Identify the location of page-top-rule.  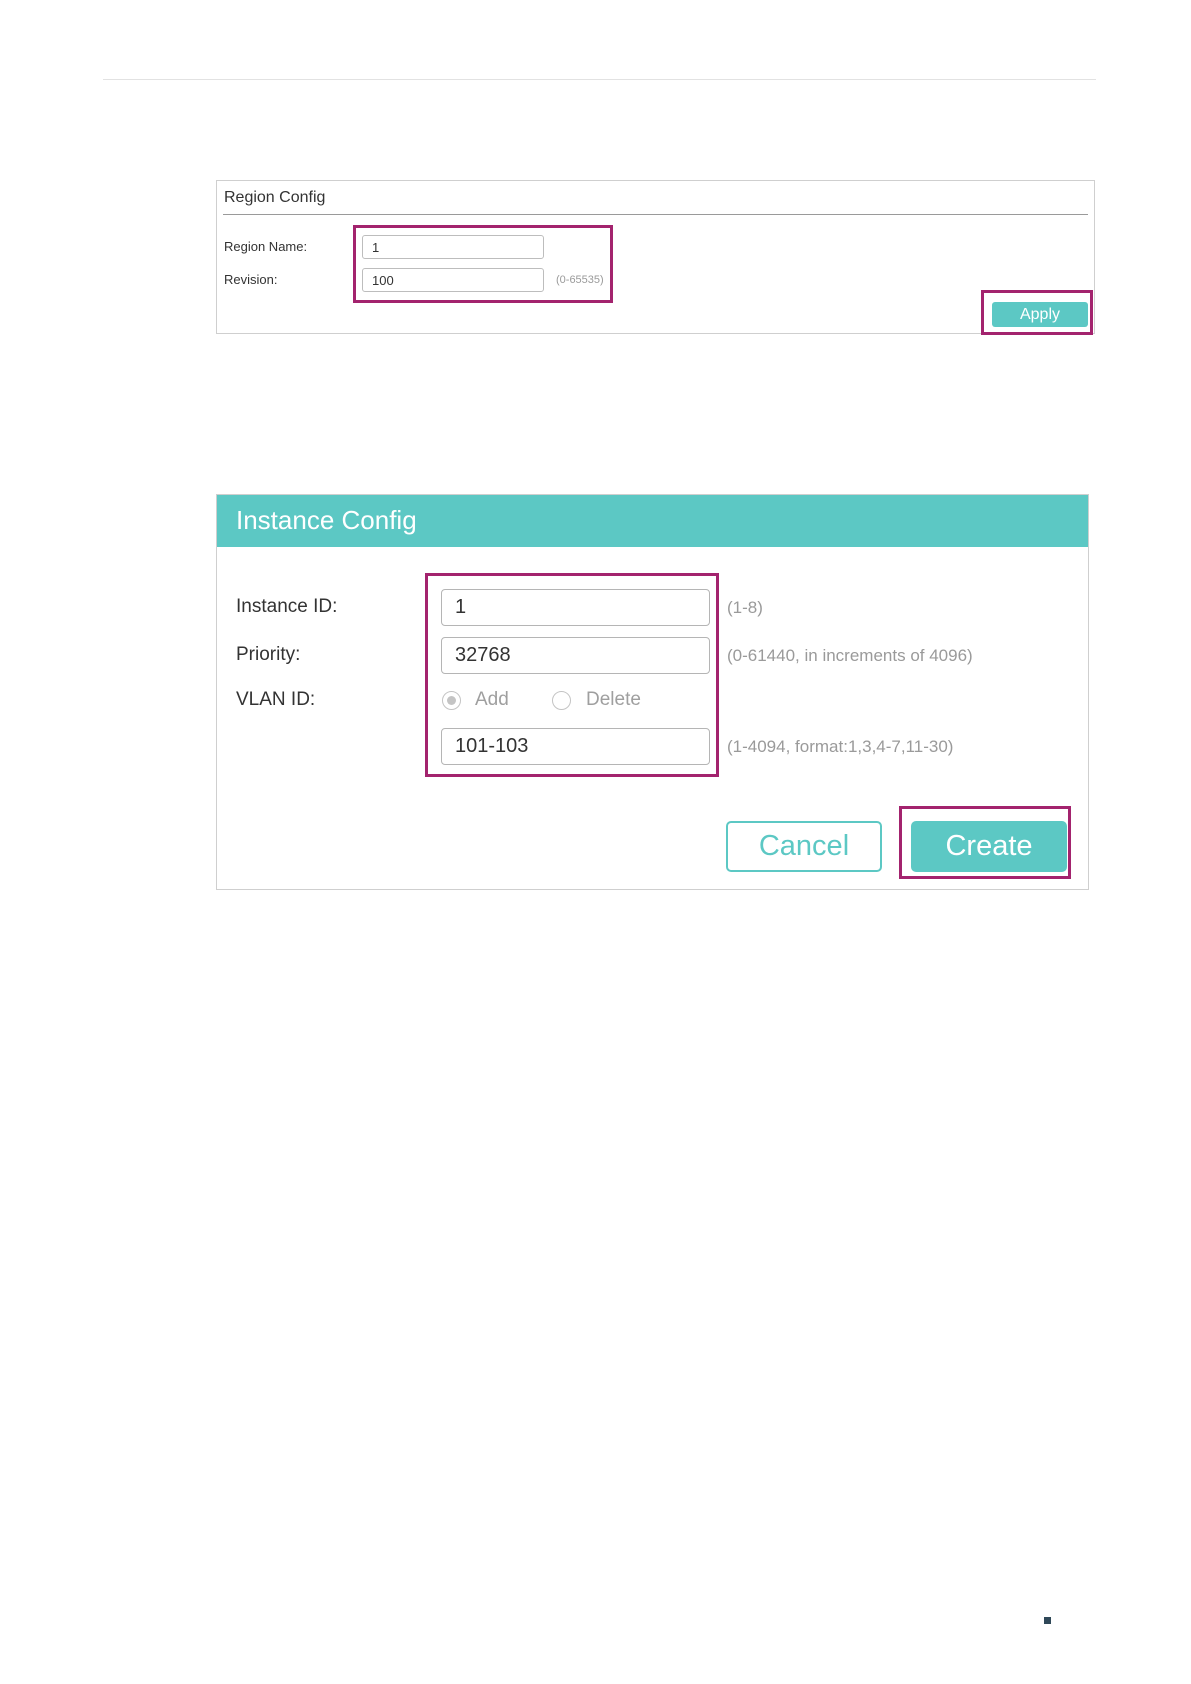
(599, 79).